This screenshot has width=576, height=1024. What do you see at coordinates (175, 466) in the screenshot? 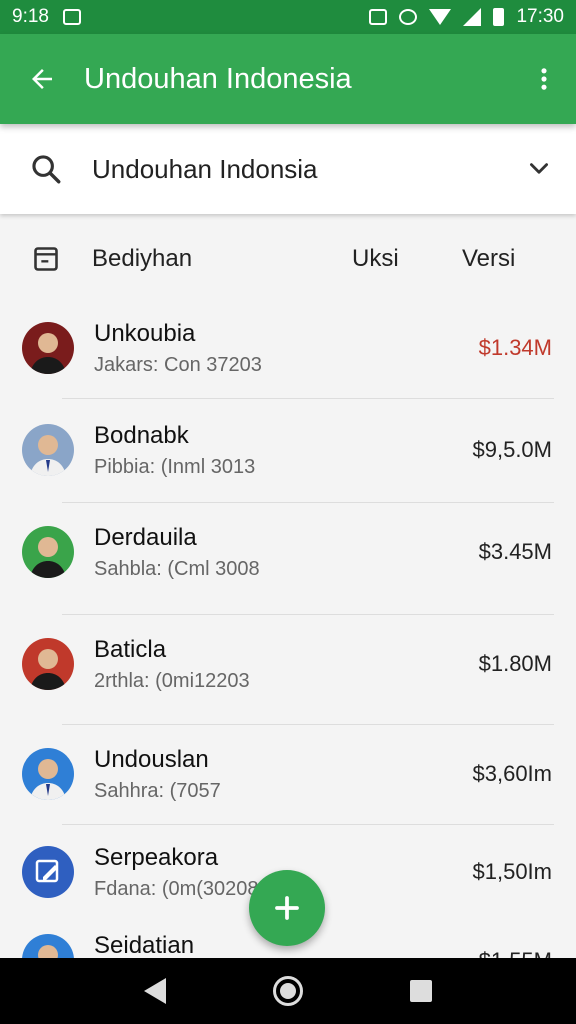
I see `item-subtitle: Pibbia: (Inml 3013` at bounding box center [175, 466].